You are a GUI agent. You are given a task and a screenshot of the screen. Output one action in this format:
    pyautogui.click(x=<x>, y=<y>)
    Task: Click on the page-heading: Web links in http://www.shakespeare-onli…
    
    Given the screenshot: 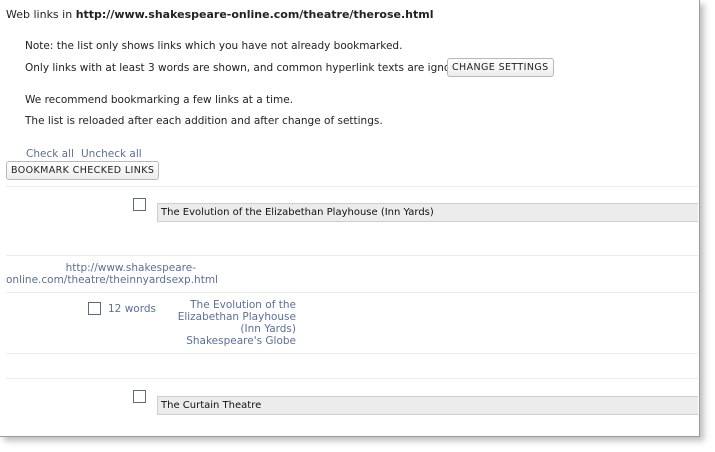 What is the action you would take?
    pyautogui.click(x=219, y=14)
    